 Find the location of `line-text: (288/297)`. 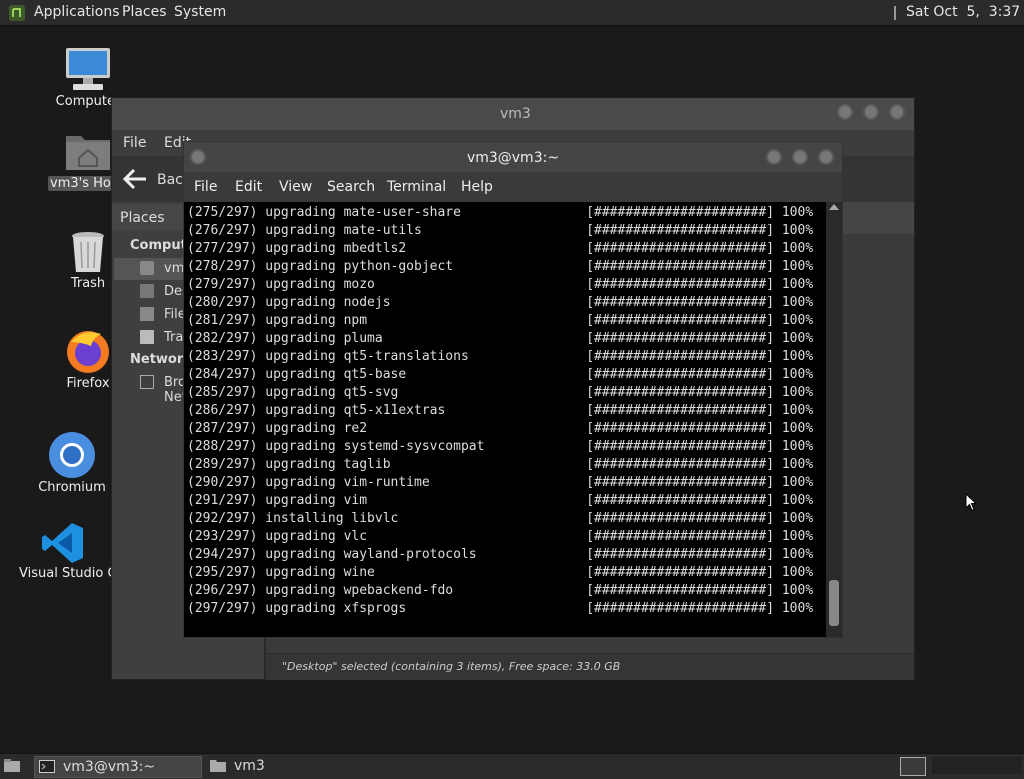

line-text: (288/297) is located at coordinates (222, 446).